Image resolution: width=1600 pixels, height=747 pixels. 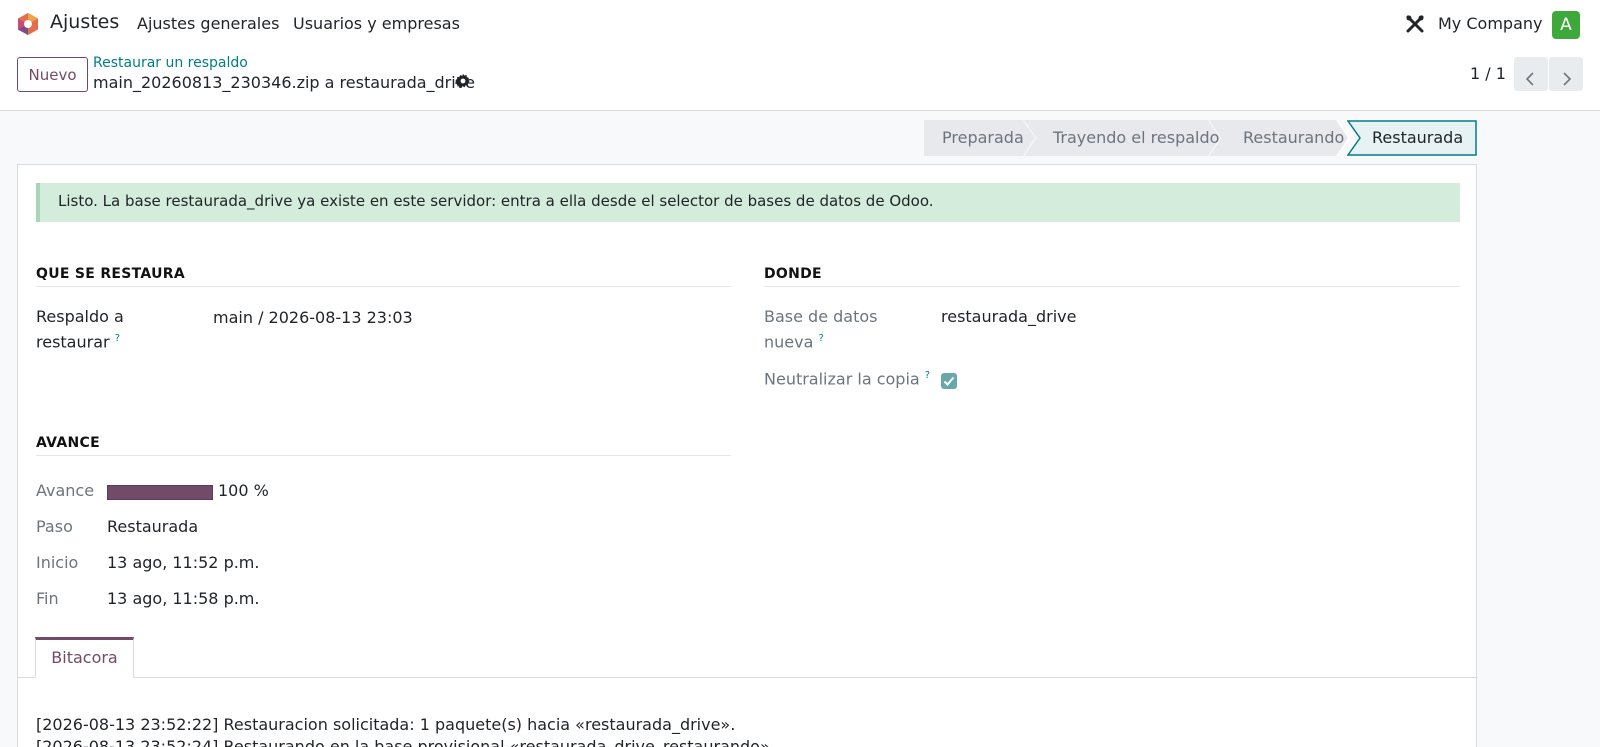 What do you see at coordinates (47, 598) in the screenshot?
I see `field-label-fin: Fin` at bounding box center [47, 598].